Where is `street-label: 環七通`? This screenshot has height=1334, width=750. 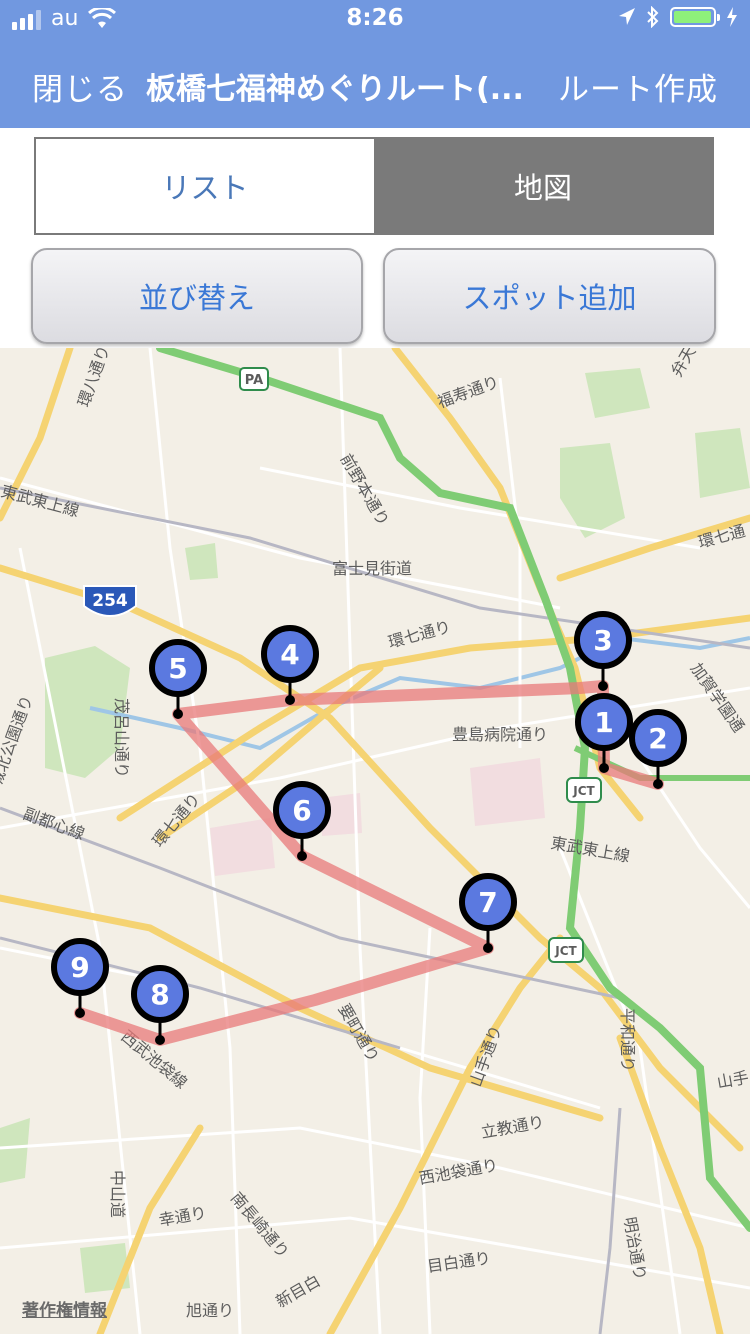 street-label: 環七通 is located at coordinates (721, 536).